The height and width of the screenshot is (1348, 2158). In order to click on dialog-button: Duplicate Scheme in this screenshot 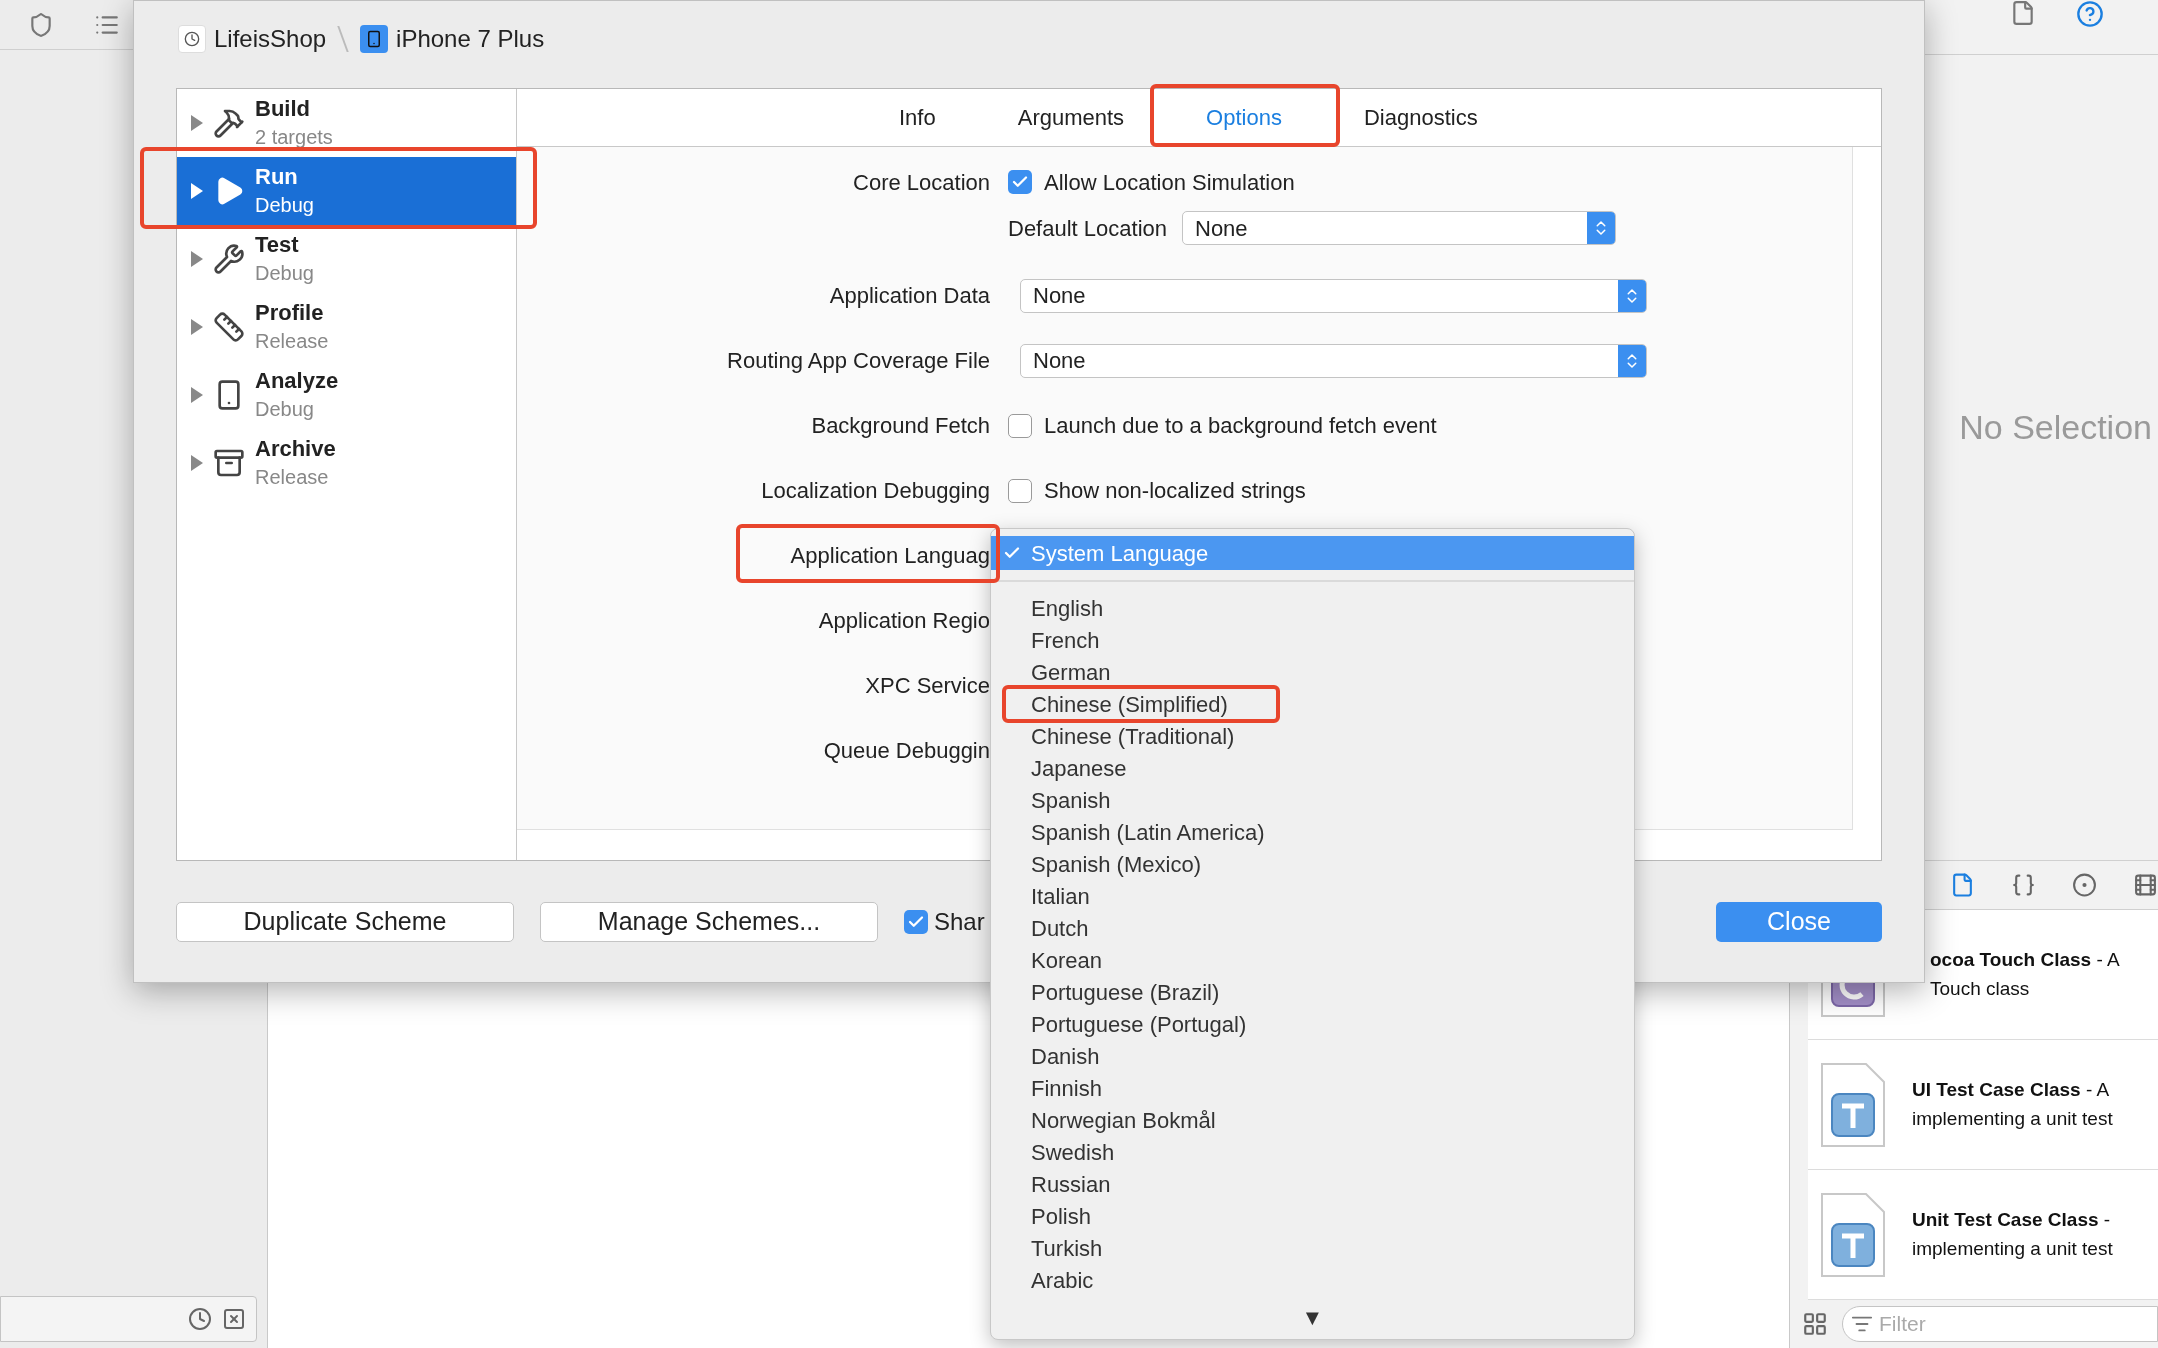, I will do `click(345, 921)`.